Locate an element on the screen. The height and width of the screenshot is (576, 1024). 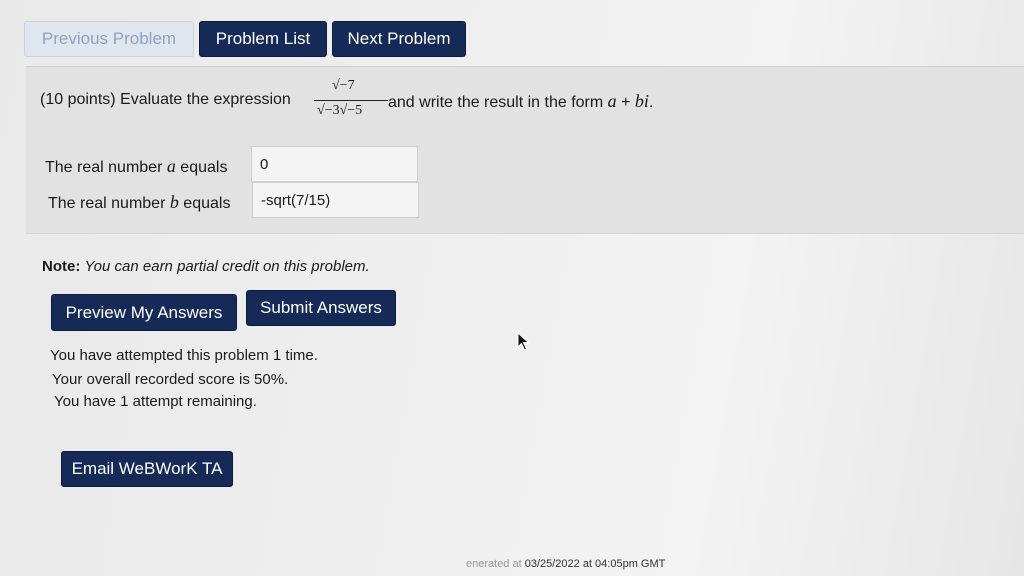
real-a-input is located at coordinates (334, 164).